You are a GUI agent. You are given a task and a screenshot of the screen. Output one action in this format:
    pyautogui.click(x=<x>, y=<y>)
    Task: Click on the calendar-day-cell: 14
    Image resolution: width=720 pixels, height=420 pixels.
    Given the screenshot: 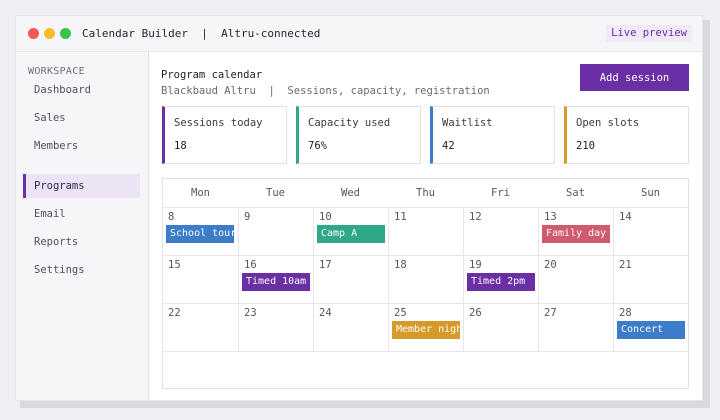 What is the action you would take?
    pyautogui.click(x=650, y=231)
    